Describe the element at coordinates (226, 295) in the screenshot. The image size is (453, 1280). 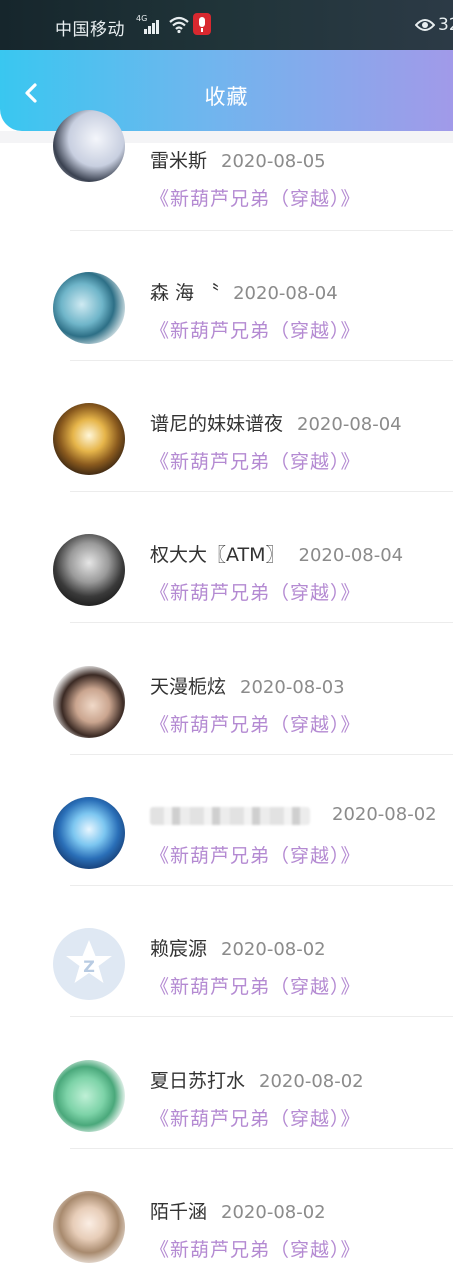
I see `list-item: 森 海 〝 2020-08-04 《新葫芦兄弟（穿越）》` at that location.